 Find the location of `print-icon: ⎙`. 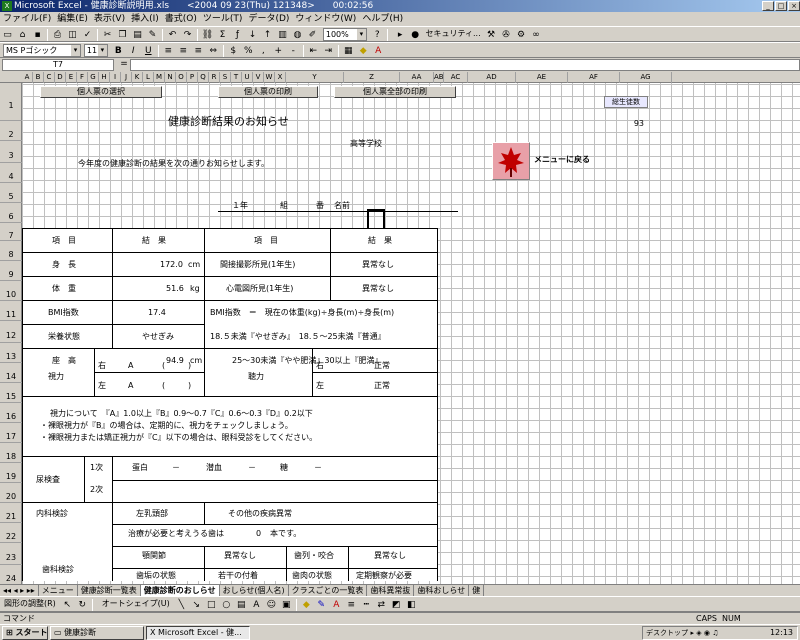

print-icon: ⎙ is located at coordinates (57, 34).